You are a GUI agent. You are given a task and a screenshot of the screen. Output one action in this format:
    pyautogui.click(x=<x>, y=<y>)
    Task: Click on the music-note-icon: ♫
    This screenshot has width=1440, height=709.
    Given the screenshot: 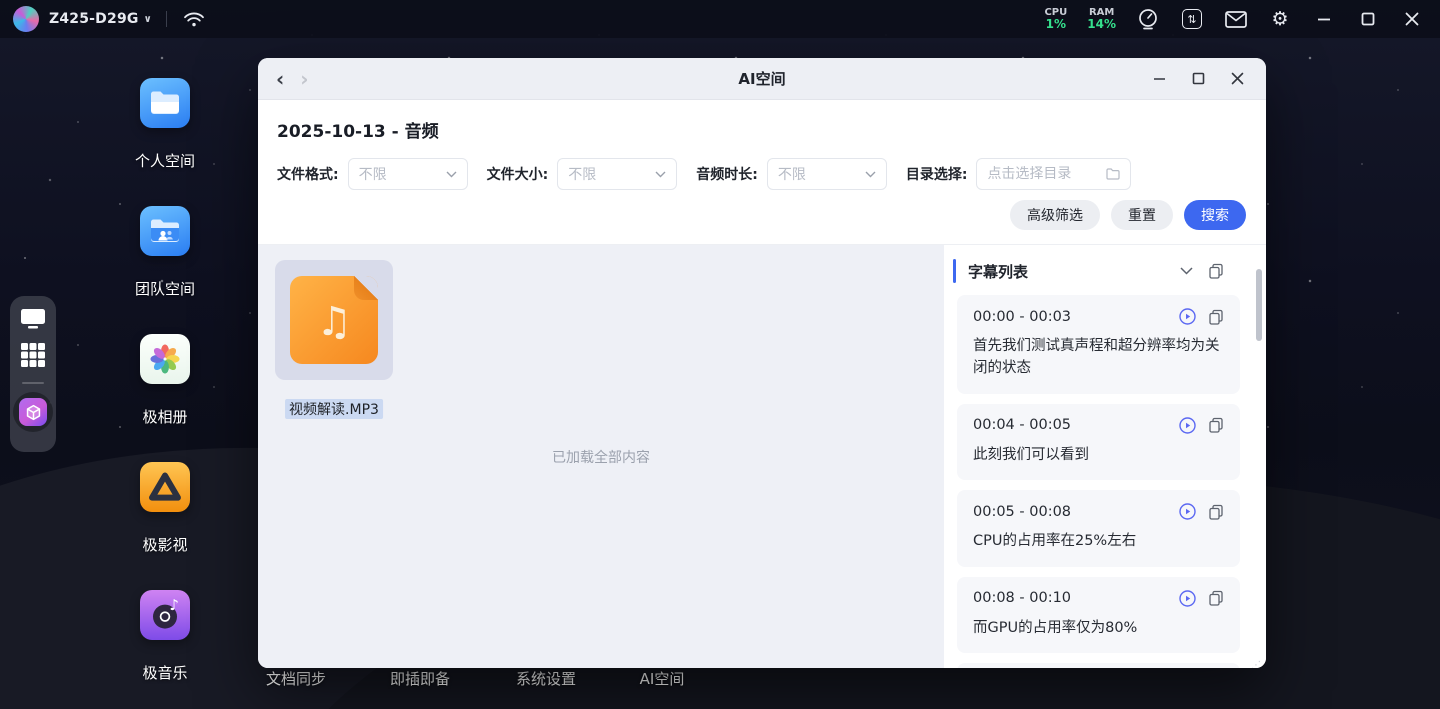 What is the action you would take?
    pyautogui.click(x=334, y=322)
    